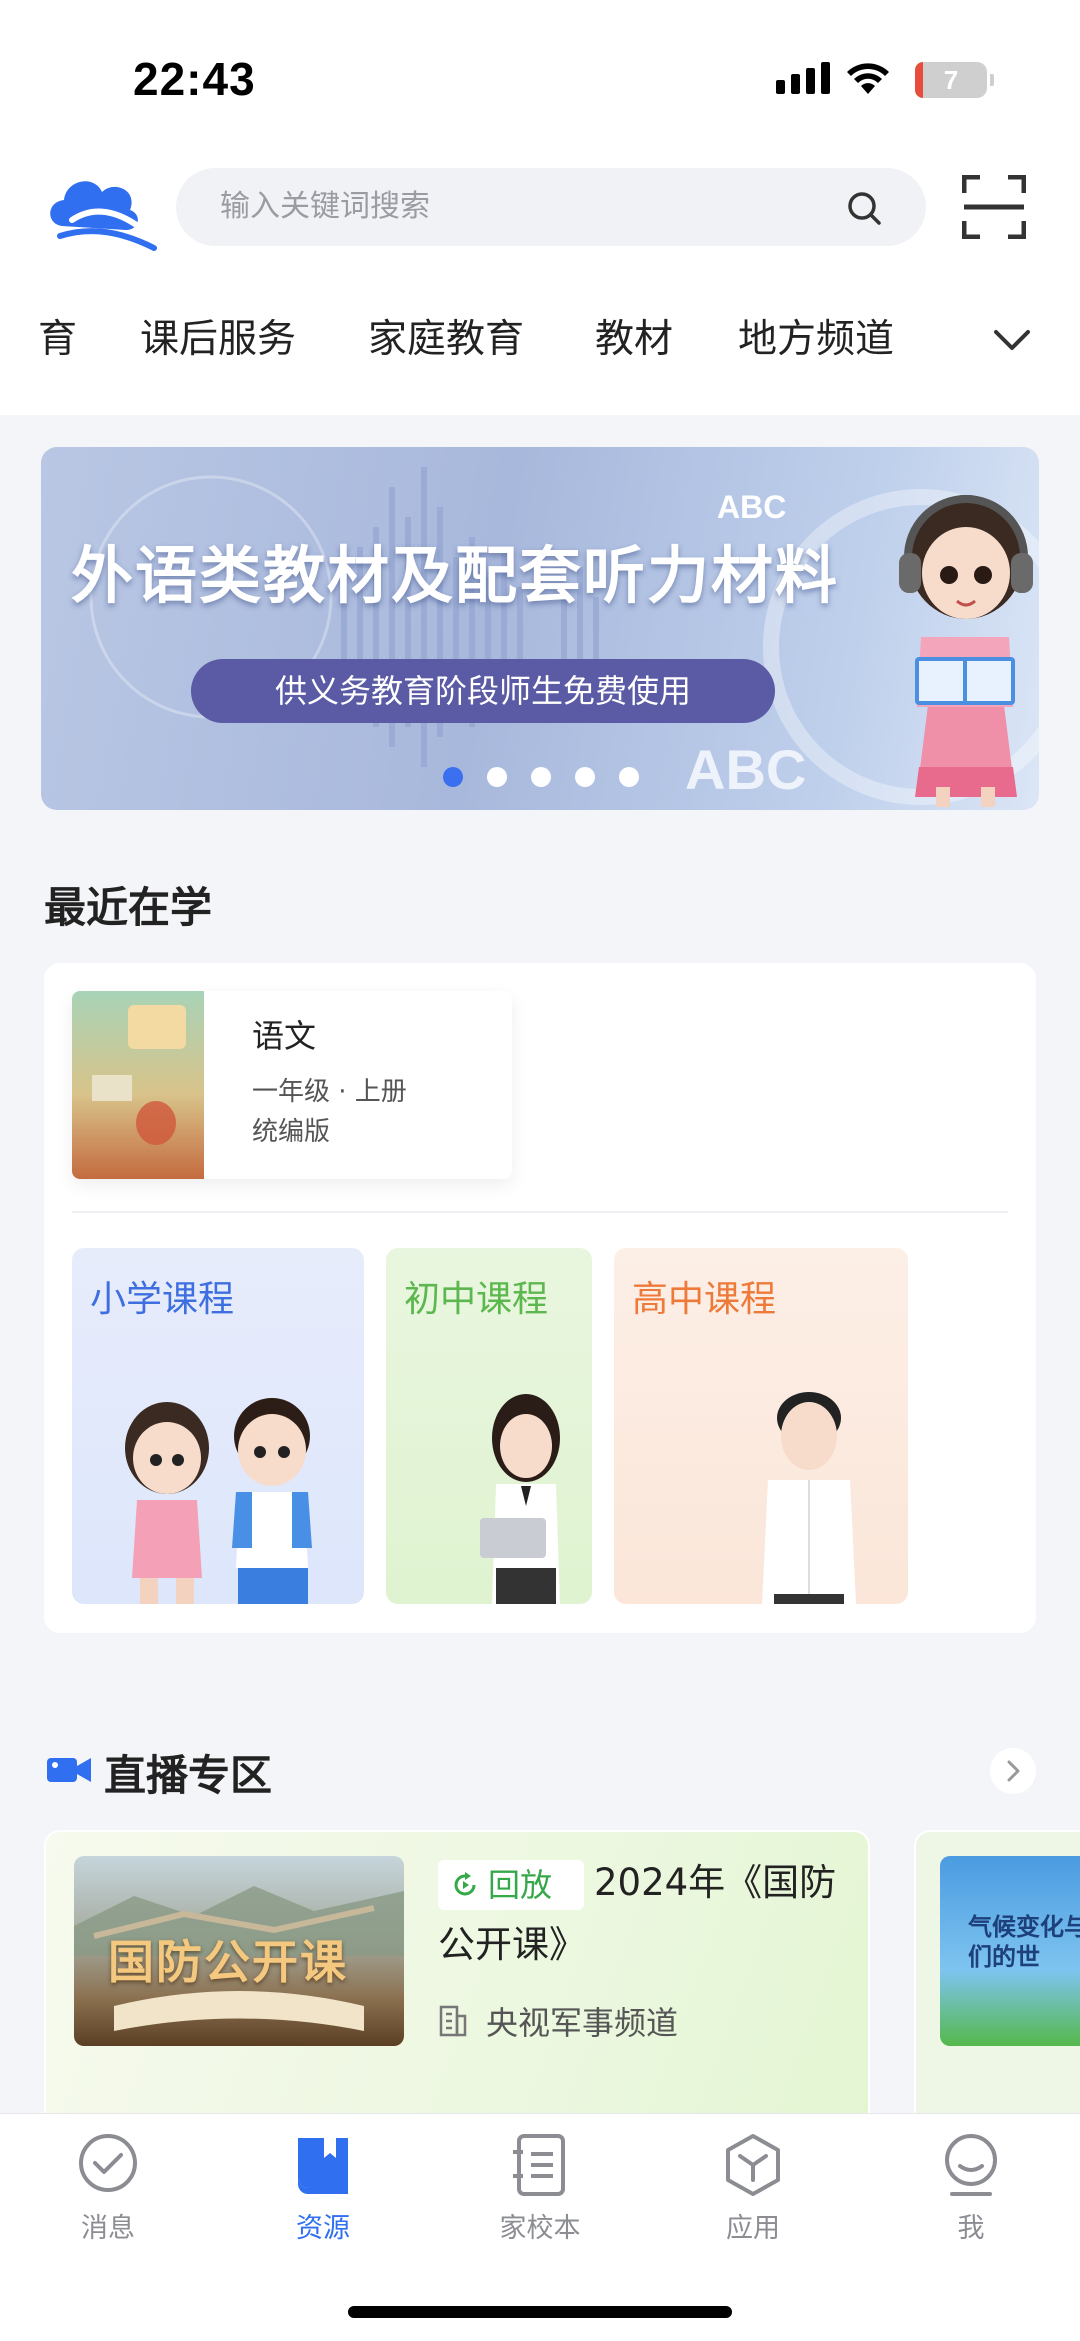  What do you see at coordinates (864, 208) in the screenshot?
I see `search-icon` at bounding box center [864, 208].